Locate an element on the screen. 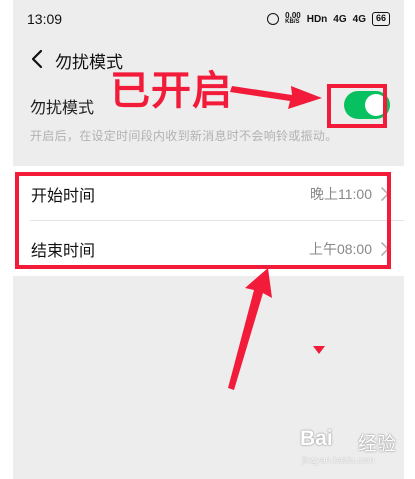 This screenshot has height=479, width=415. network-speed-value: 0.00 is located at coordinates (293, 15).